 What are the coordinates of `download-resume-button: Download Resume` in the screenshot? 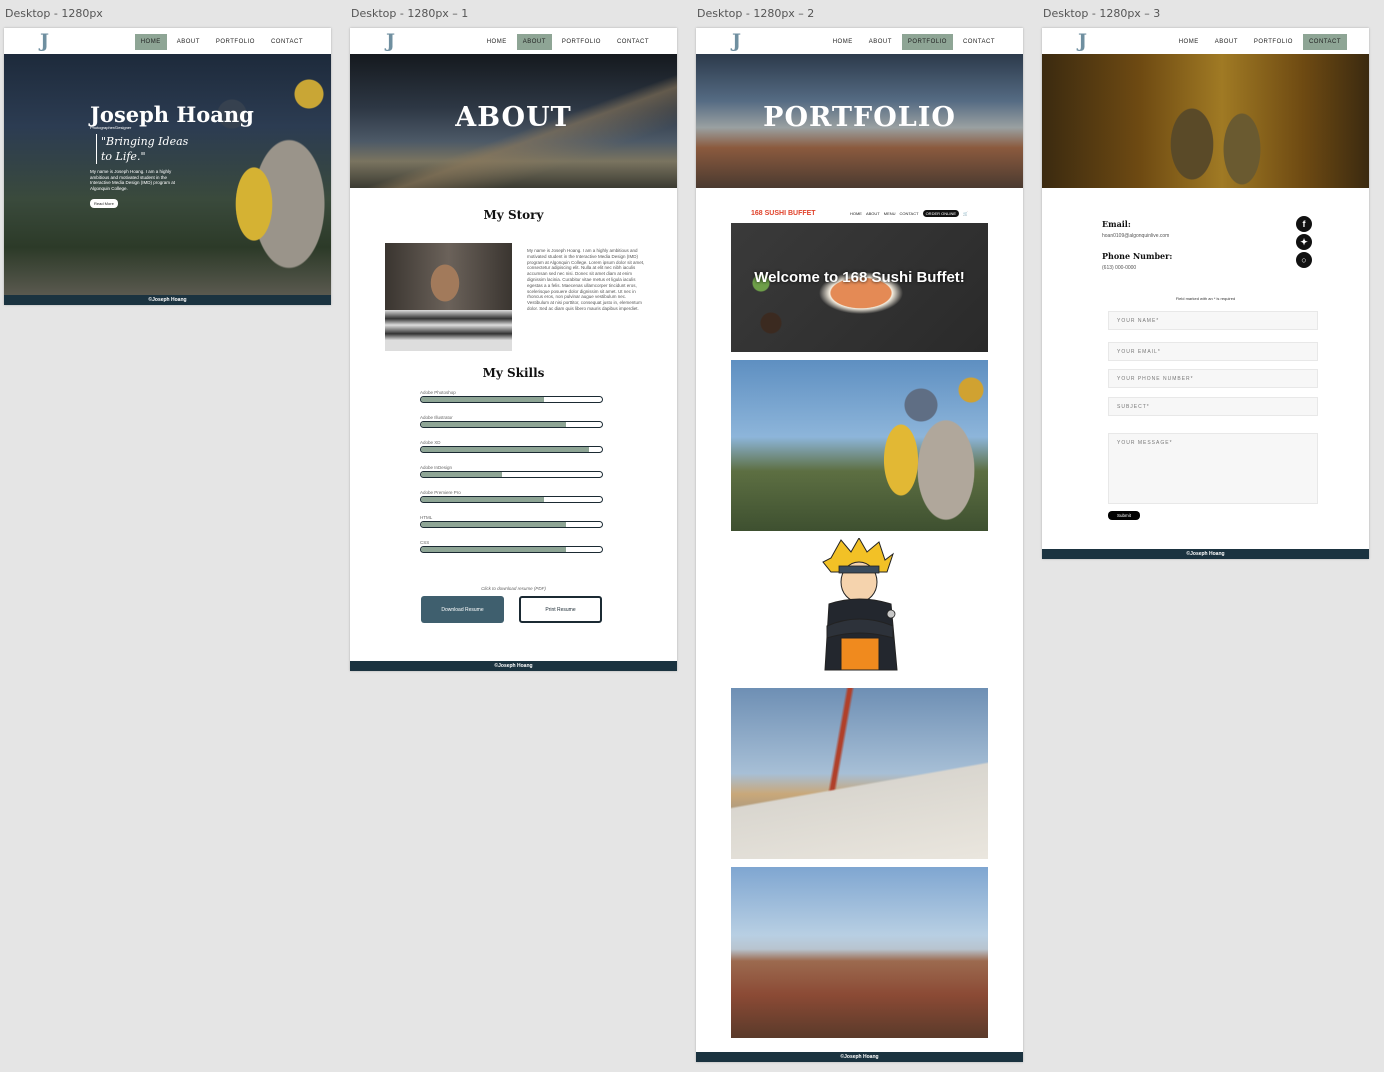 It's located at (462, 609).